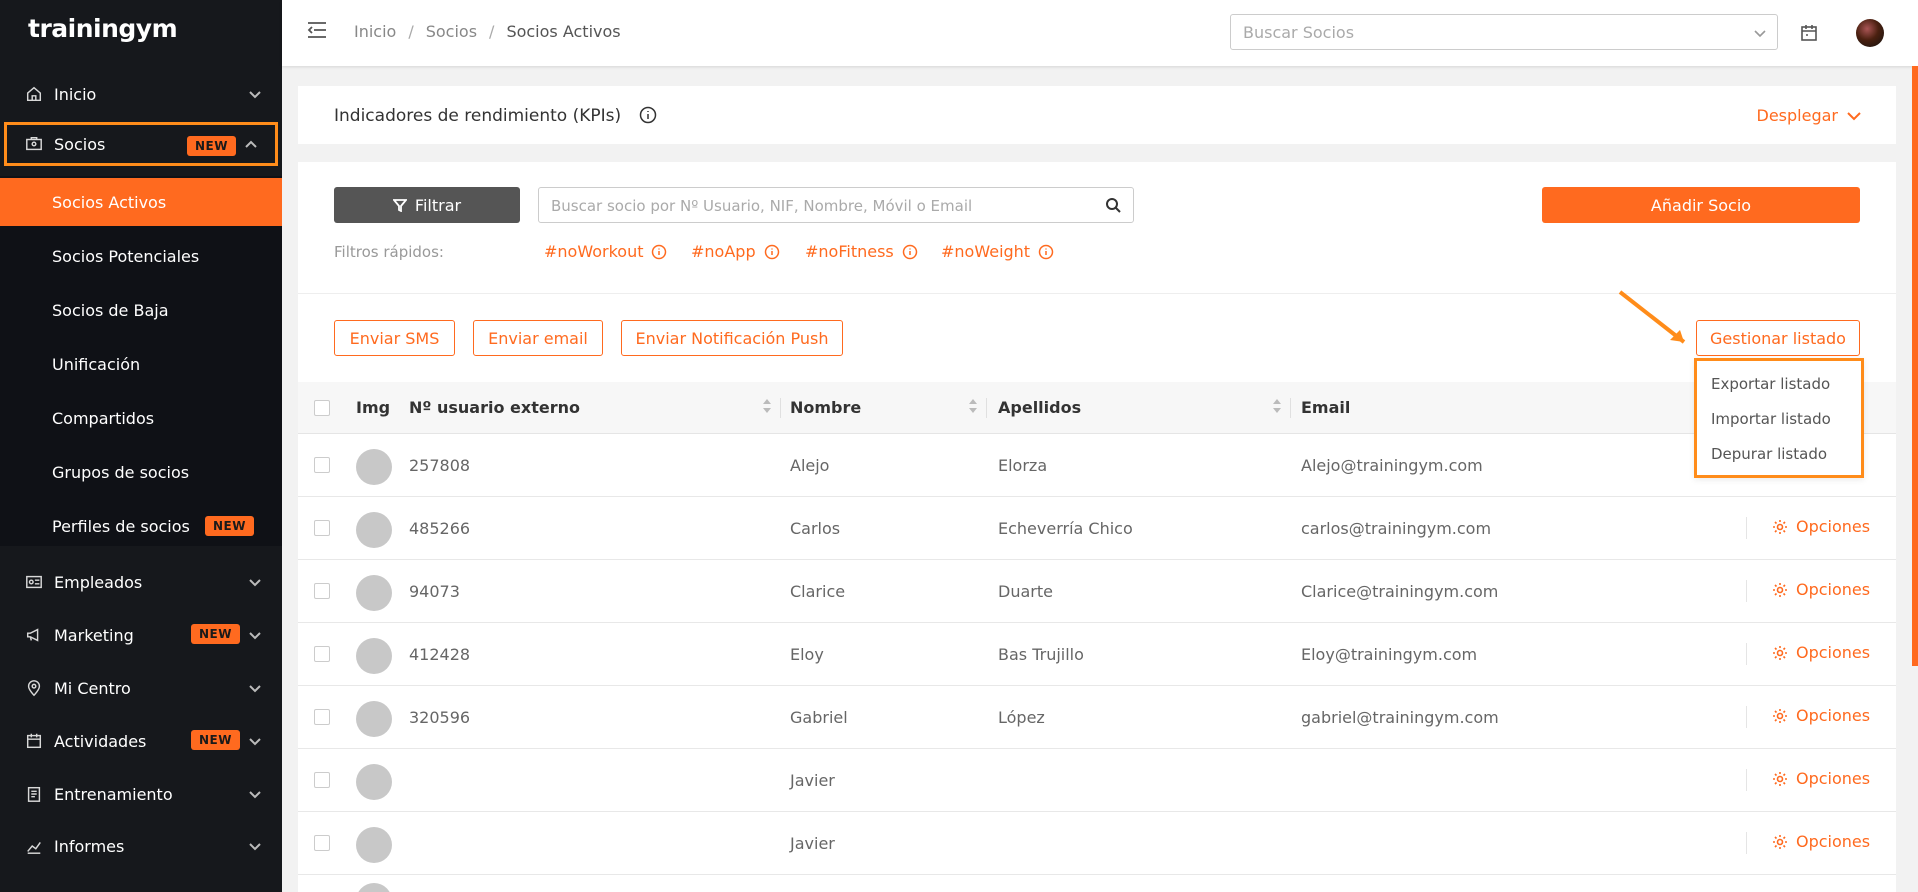 Image resolution: width=1918 pixels, height=892 pixels. I want to click on sidebar-item-informes: Informes, so click(141, 846).